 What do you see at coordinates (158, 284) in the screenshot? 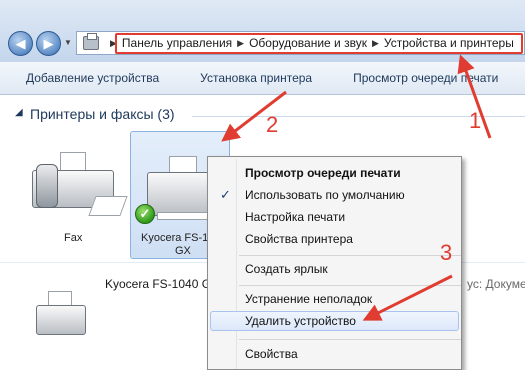
I see `details-name: Kyocera FS-1040 G` at bounding box center [158, 284].